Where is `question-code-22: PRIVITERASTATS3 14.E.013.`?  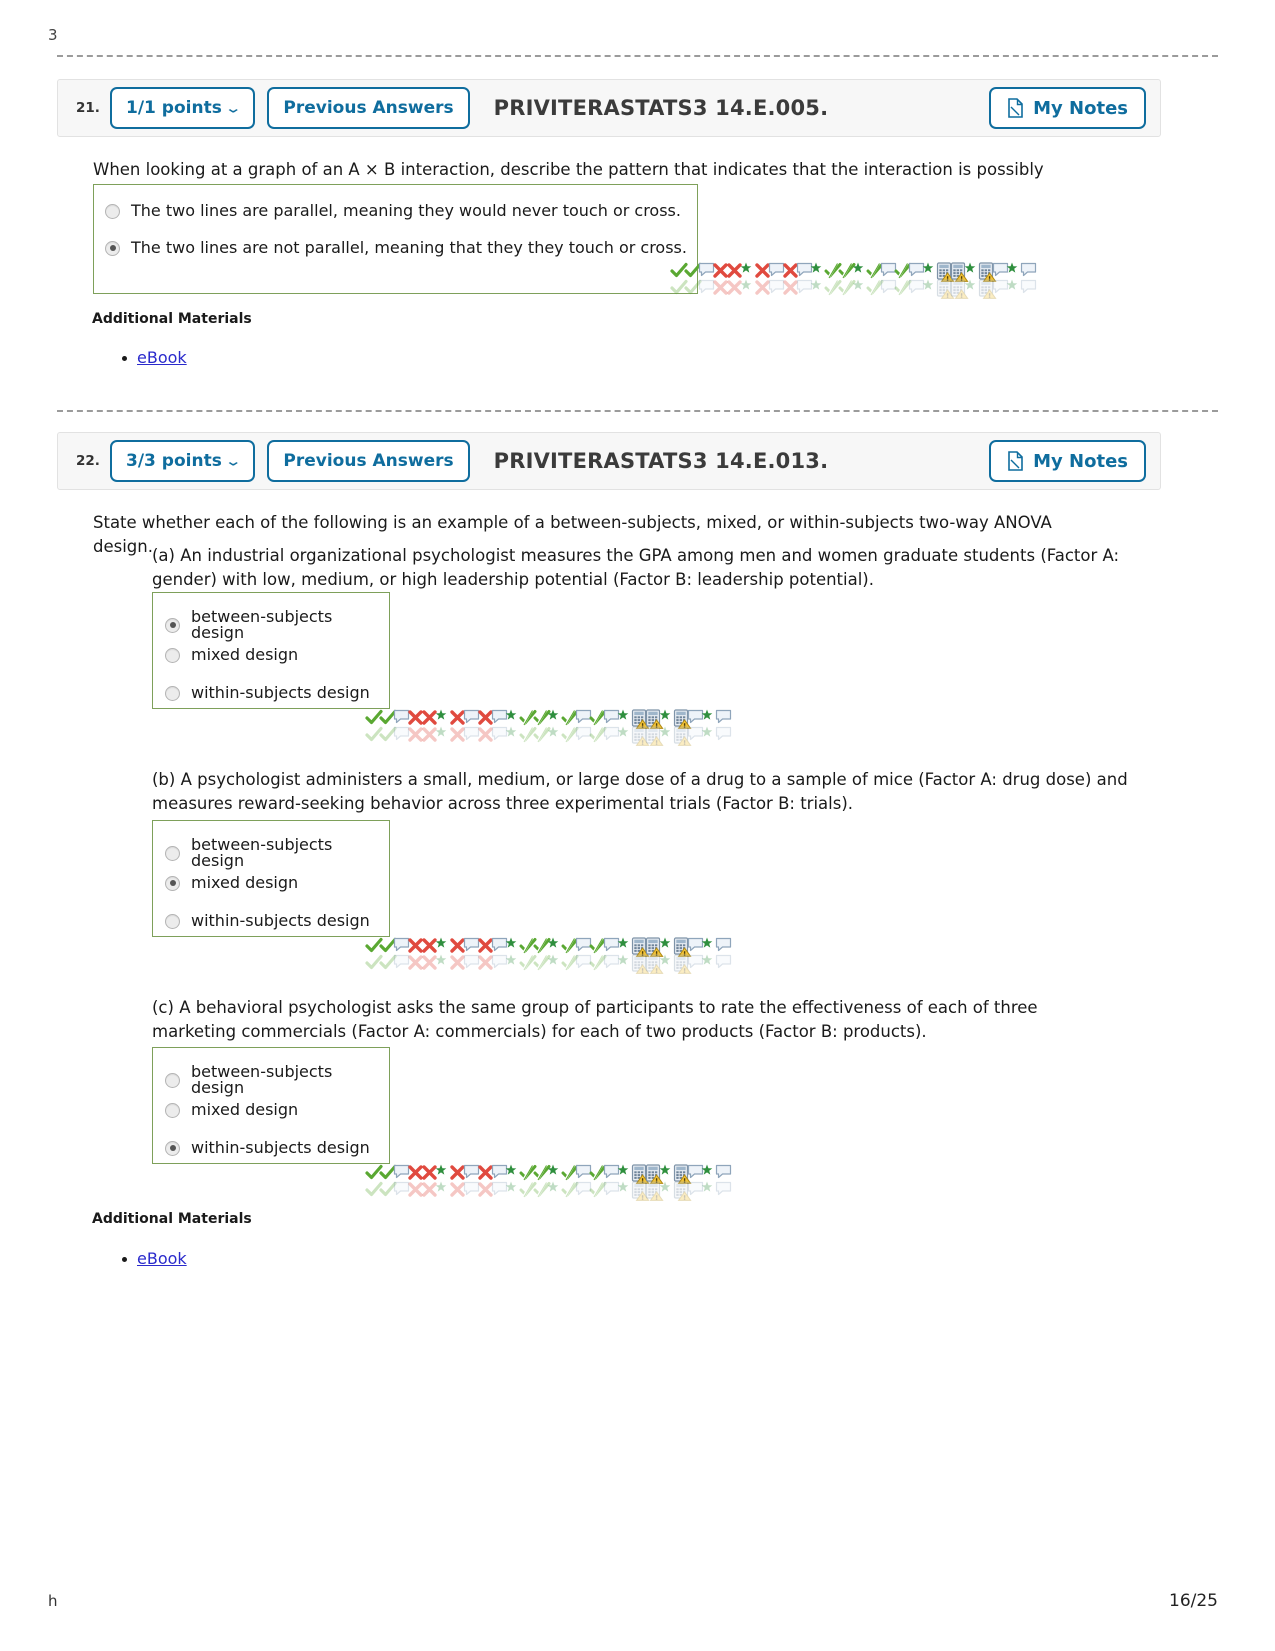 question-code-22: PRIVITERASTATS3 14.E.013. is located at coordinates (661, 461).